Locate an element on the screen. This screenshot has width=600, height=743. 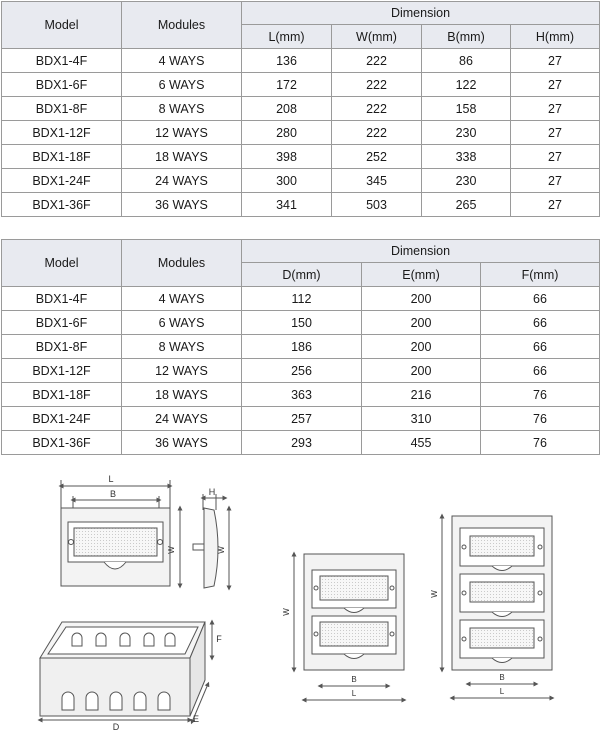
table-row: BDX1-12F 12 WAYS 280 222 230 27 is located at coordinates (300, 132).